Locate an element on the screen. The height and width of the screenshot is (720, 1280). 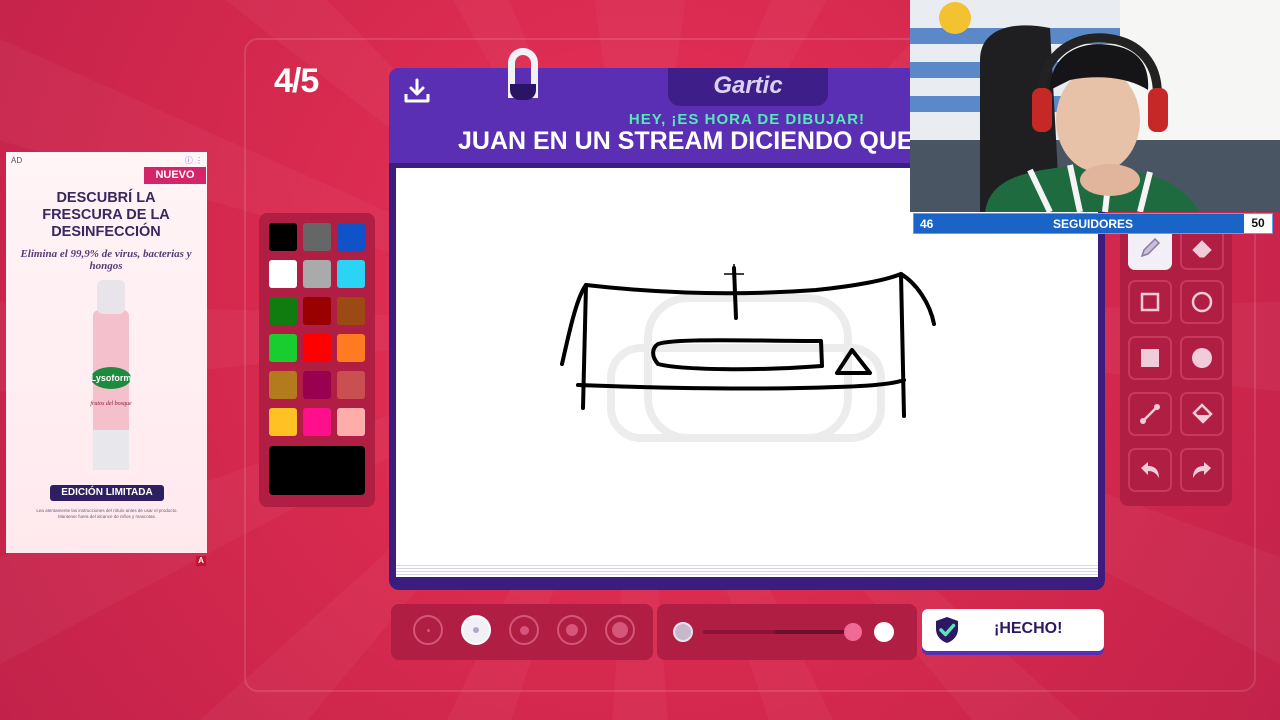
webcam-feed is located at coordinates (1095, 106).